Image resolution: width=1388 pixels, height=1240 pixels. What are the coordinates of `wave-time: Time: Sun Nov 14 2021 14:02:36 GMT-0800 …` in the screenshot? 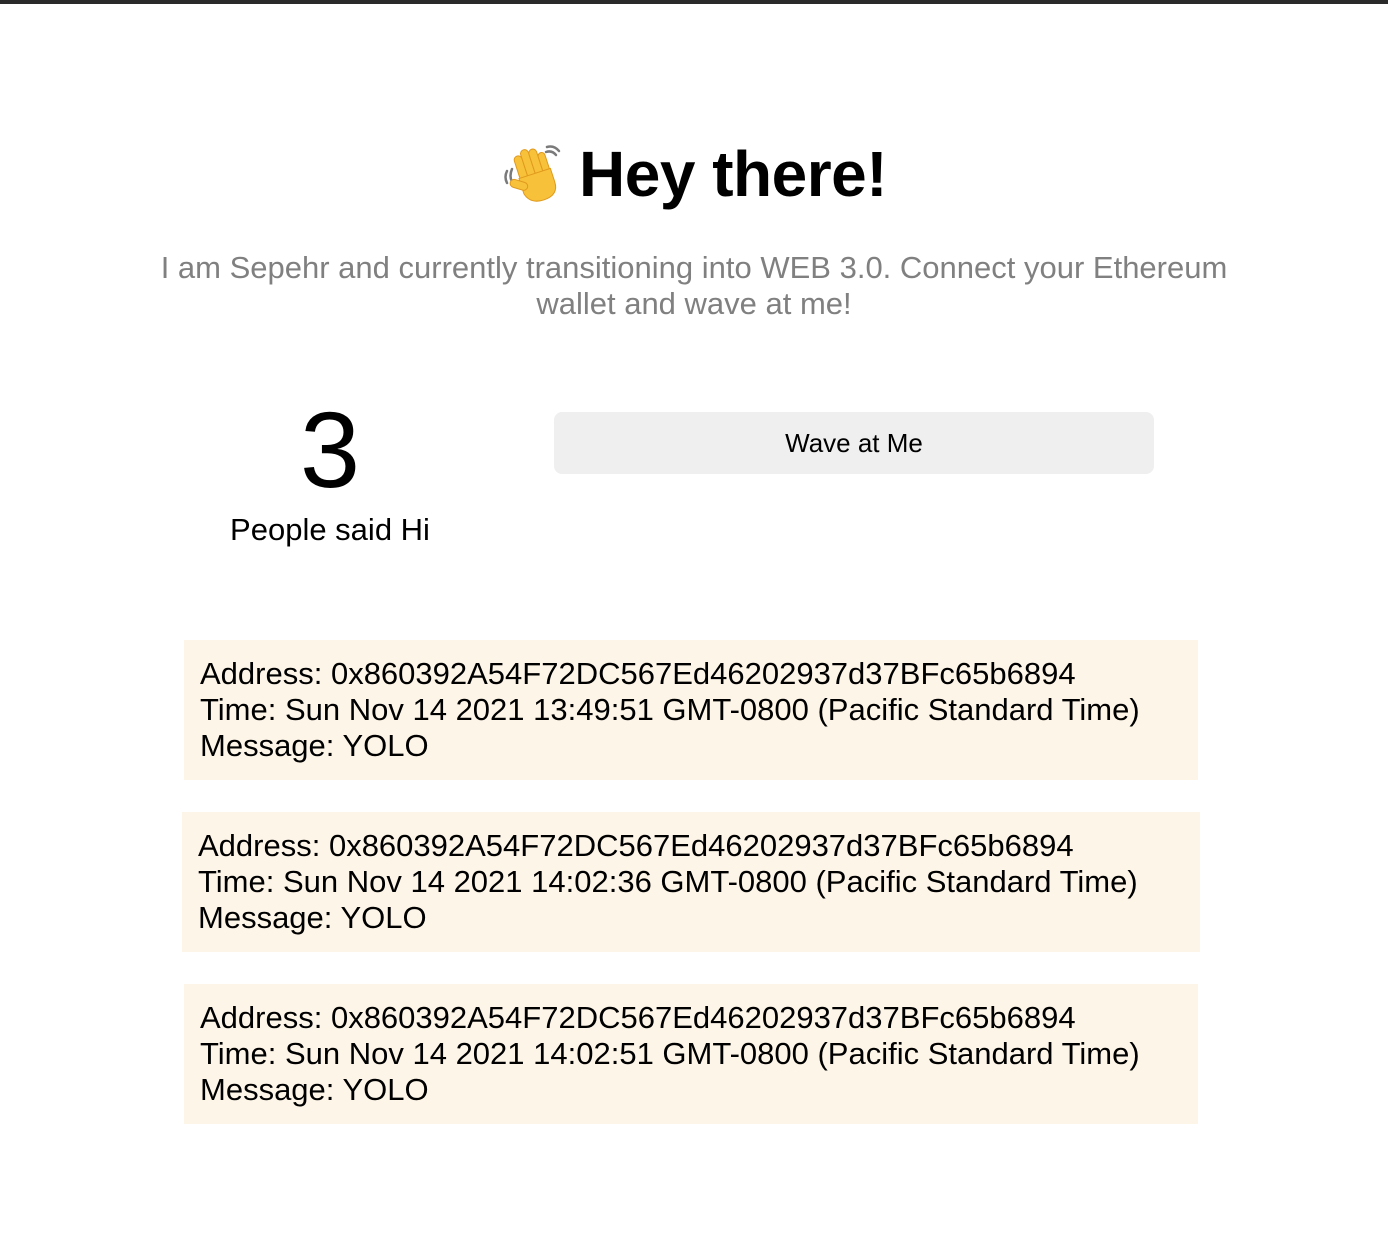 It's located at (668, 881).